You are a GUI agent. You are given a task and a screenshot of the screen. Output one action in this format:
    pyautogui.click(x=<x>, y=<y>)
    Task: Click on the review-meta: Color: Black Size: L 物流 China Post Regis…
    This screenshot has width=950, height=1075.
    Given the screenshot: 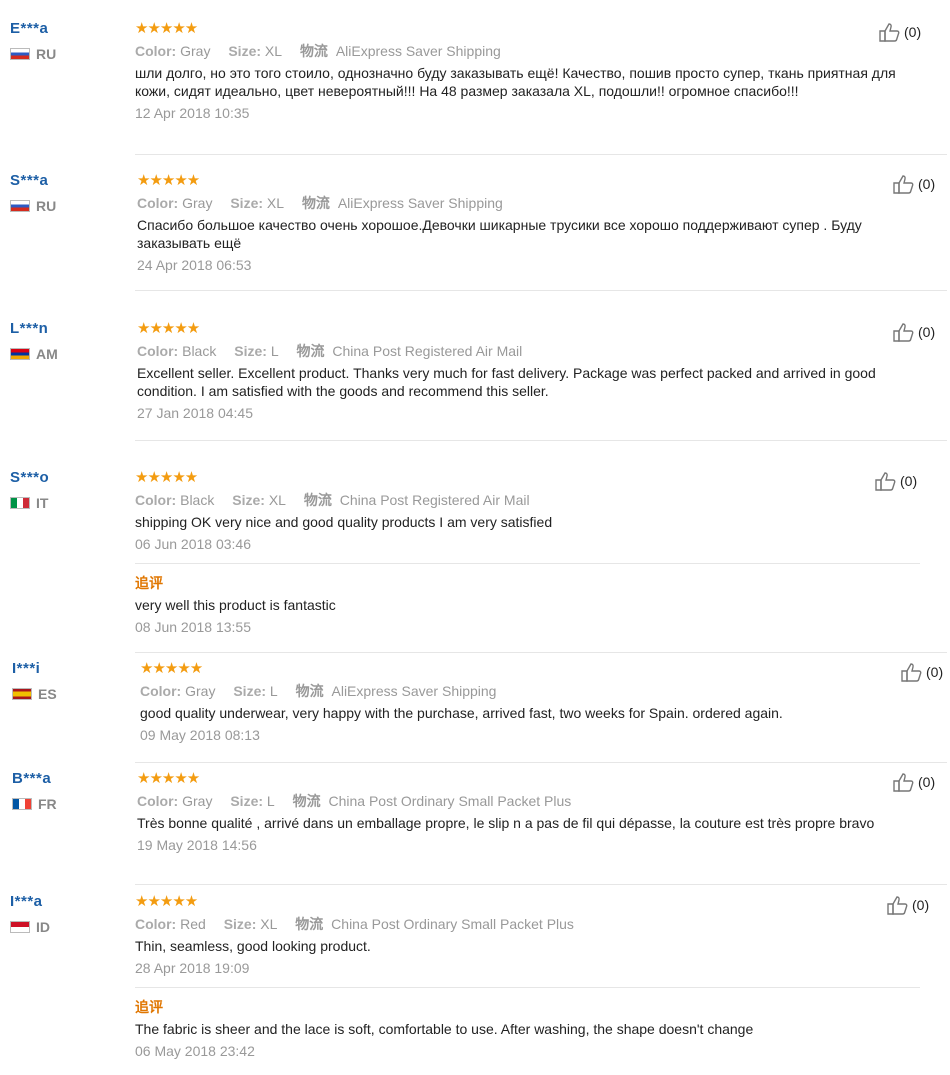 What is the action you would take?
    pyautogui.click(x=532, y=351)
    